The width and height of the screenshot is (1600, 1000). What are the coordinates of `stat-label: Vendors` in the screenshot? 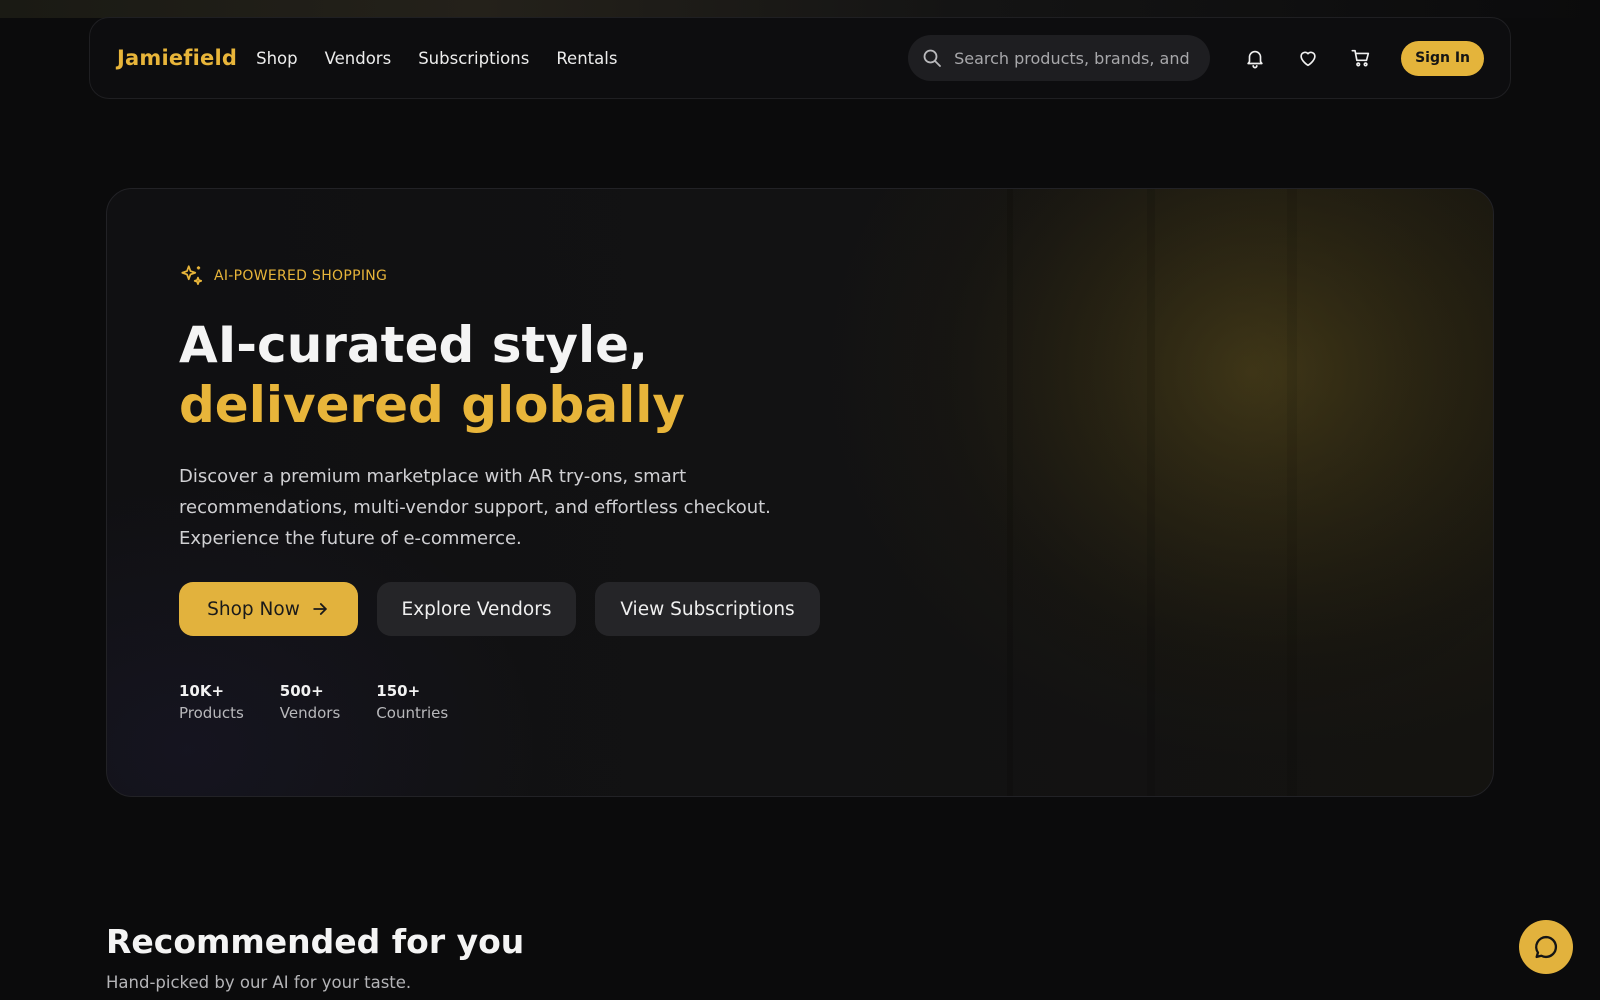 It's located at (310, 713).